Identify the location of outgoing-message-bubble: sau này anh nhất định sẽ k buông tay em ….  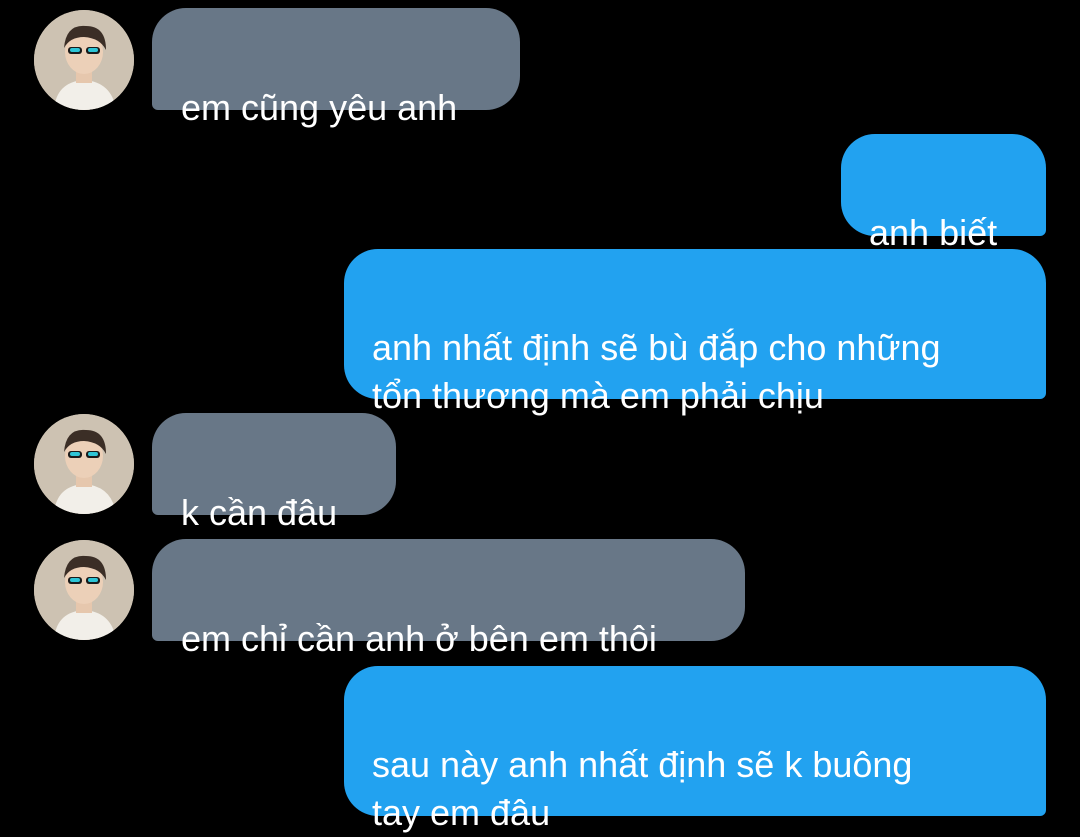
(695, 749).